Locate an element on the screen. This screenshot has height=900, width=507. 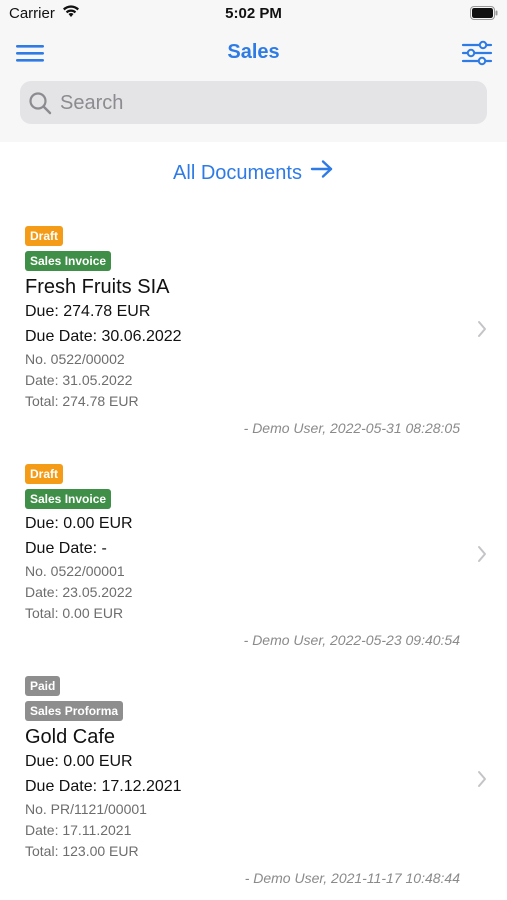
created-by: - Demo User, 2022-05-23 09:40:54 is located at coordinates (351, 640).